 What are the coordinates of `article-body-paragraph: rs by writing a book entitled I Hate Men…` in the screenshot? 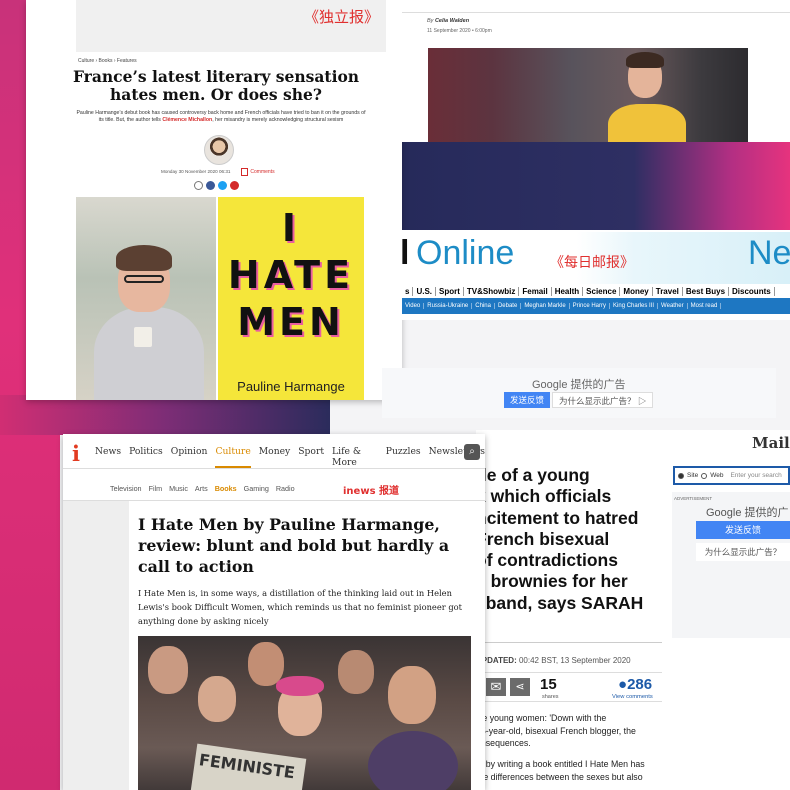 It's located at (560, 770).